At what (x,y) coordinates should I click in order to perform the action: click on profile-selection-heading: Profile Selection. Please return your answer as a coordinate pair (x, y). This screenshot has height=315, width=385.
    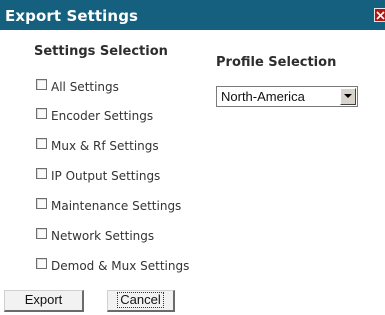
    Looking at the image, I should click on (276, 62).